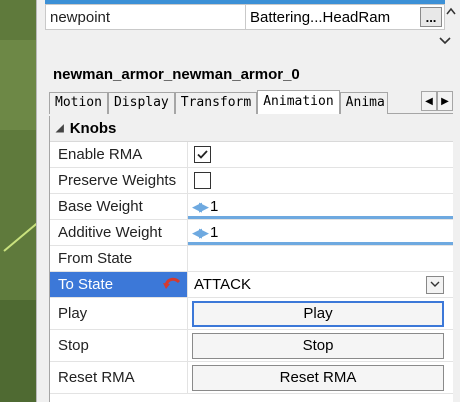  I want to click on object-title: newman_armor_newman_armor_0, so click(176, 74).